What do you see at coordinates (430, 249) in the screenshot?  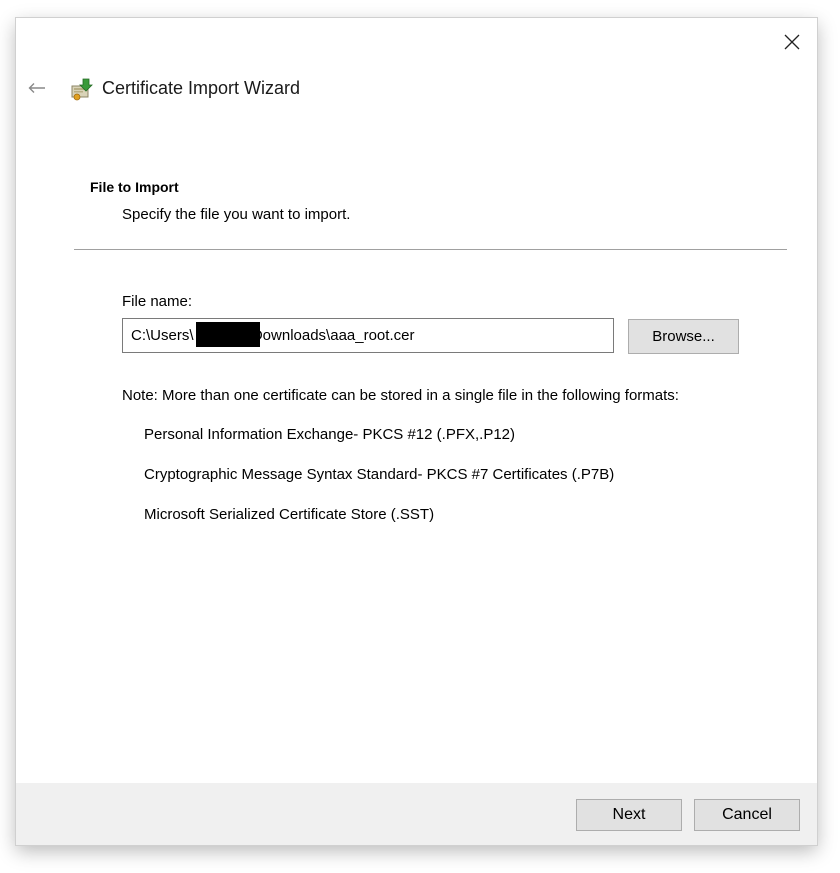 I see `header-divider` at bounding box center [430, 249].